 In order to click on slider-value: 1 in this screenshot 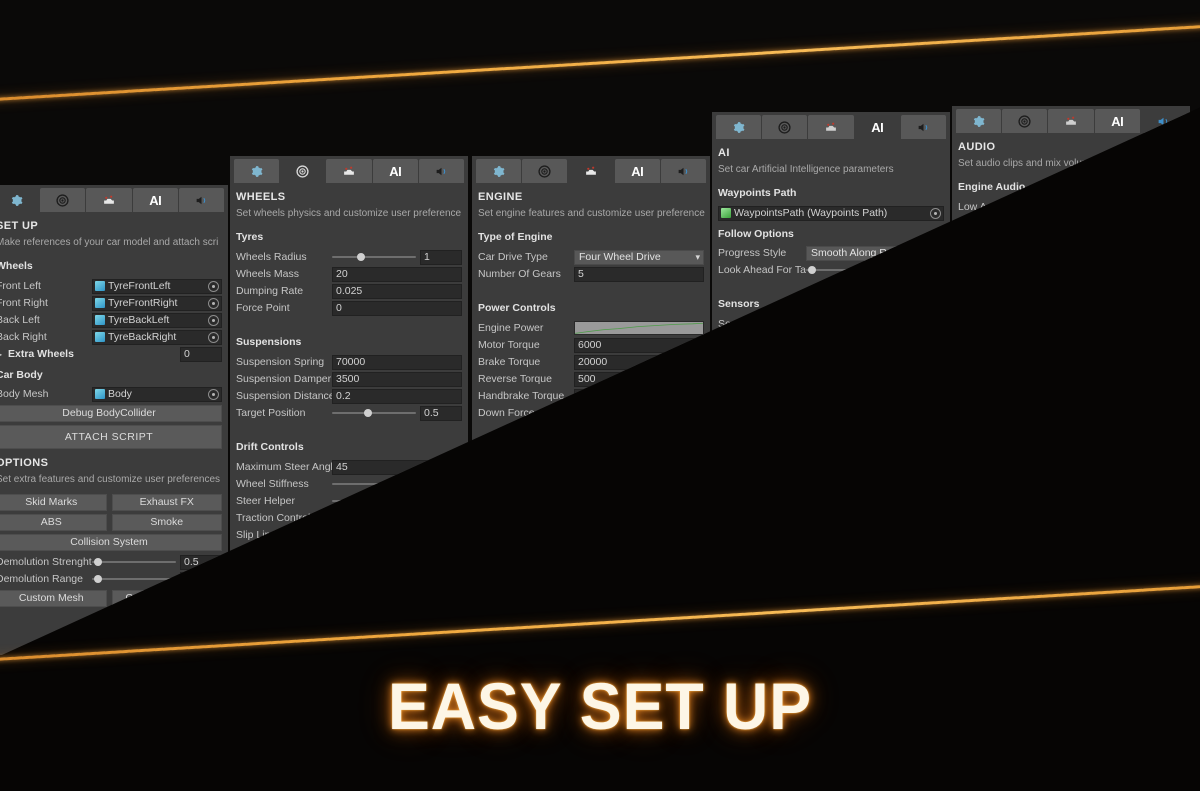, I will do `click(441, 257)`.